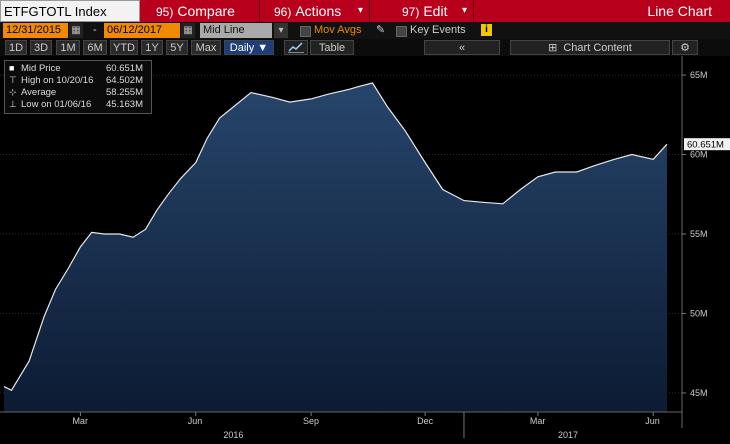 This screenshot has width=730, height=444. I want to click on grid-icon: ⊞, so click(553, 48).